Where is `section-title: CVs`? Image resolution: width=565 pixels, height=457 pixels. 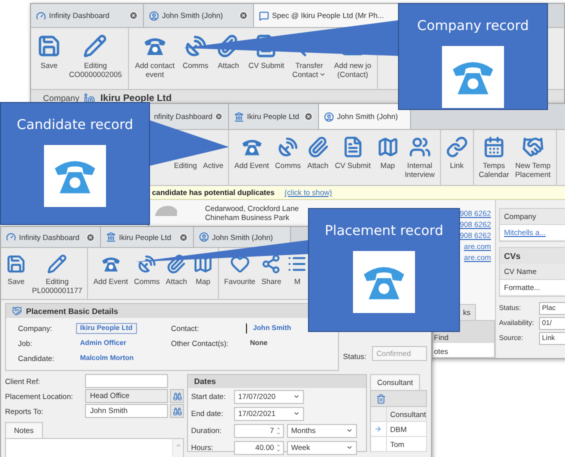
section-title: CVs is located at coordinates (532, 256).